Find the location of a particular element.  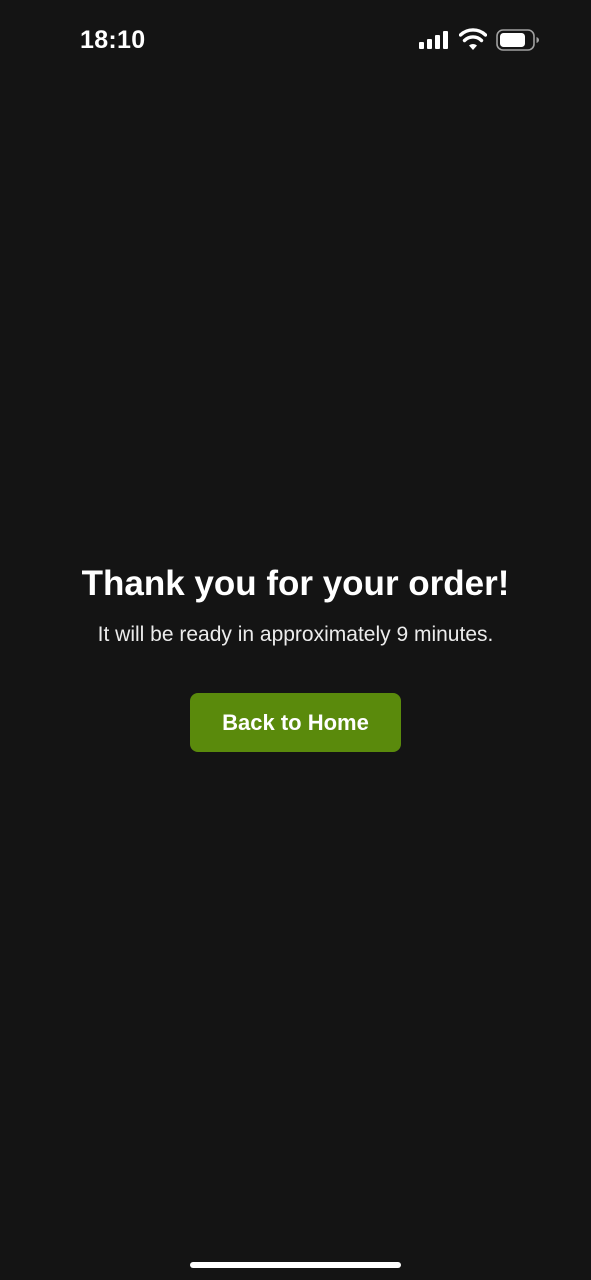

signal-icon is located at coordinates (433, 40).